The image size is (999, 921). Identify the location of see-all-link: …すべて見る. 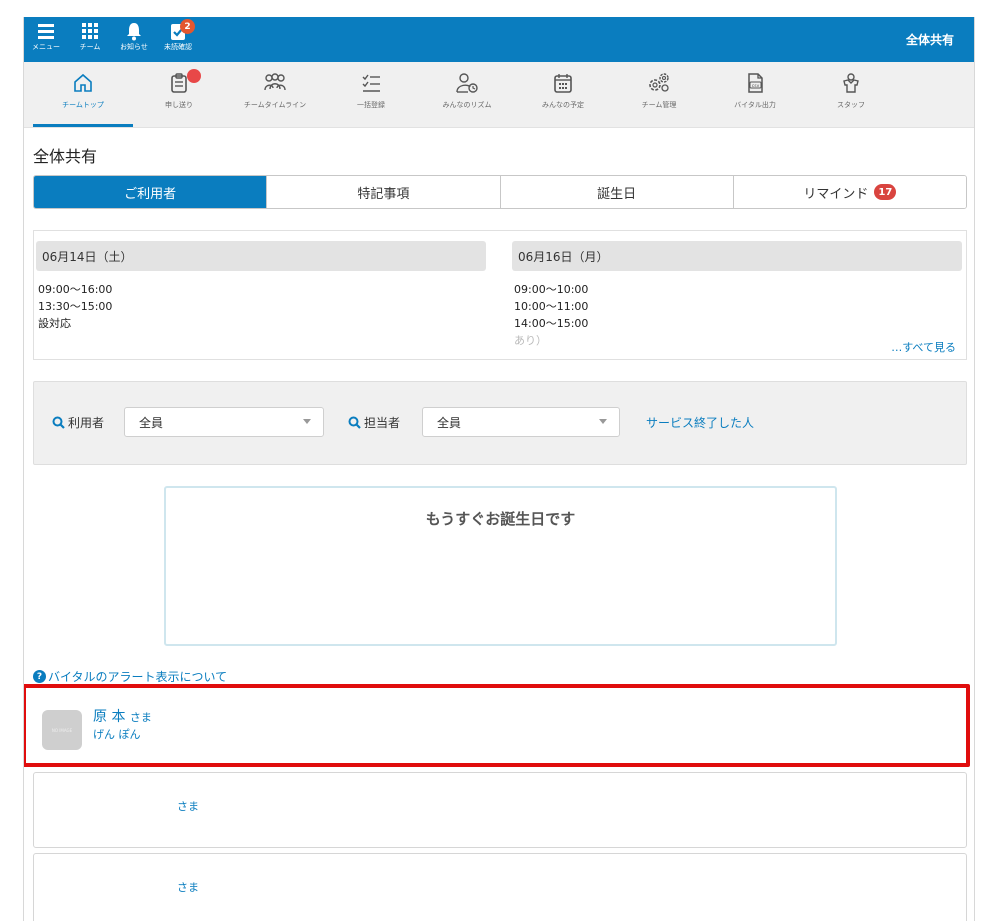
(923, 347).